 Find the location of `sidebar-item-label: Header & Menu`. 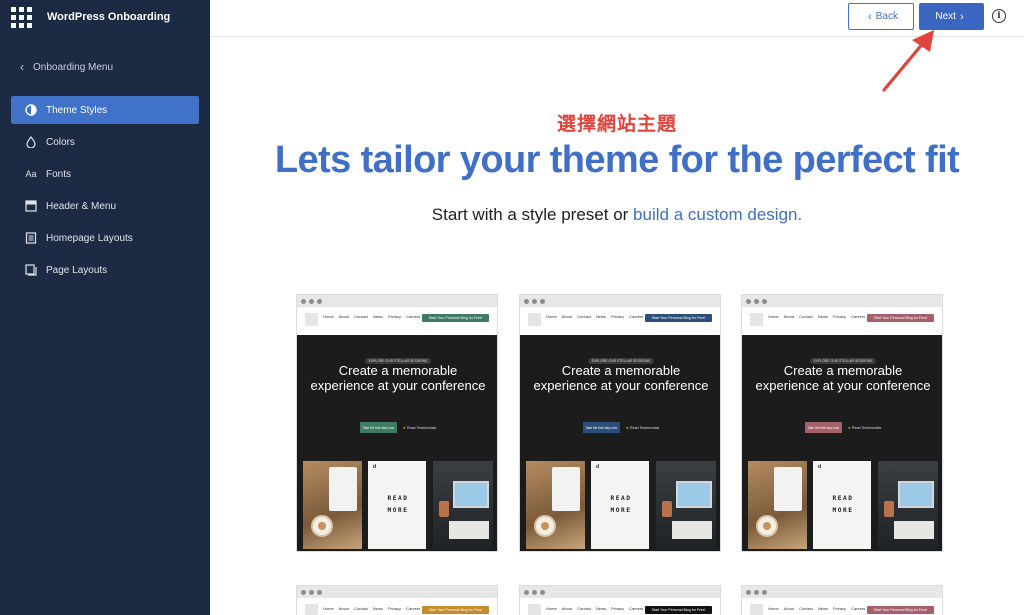

sidebar-item-label: Header & Menu is located at coordinates (81, 206).